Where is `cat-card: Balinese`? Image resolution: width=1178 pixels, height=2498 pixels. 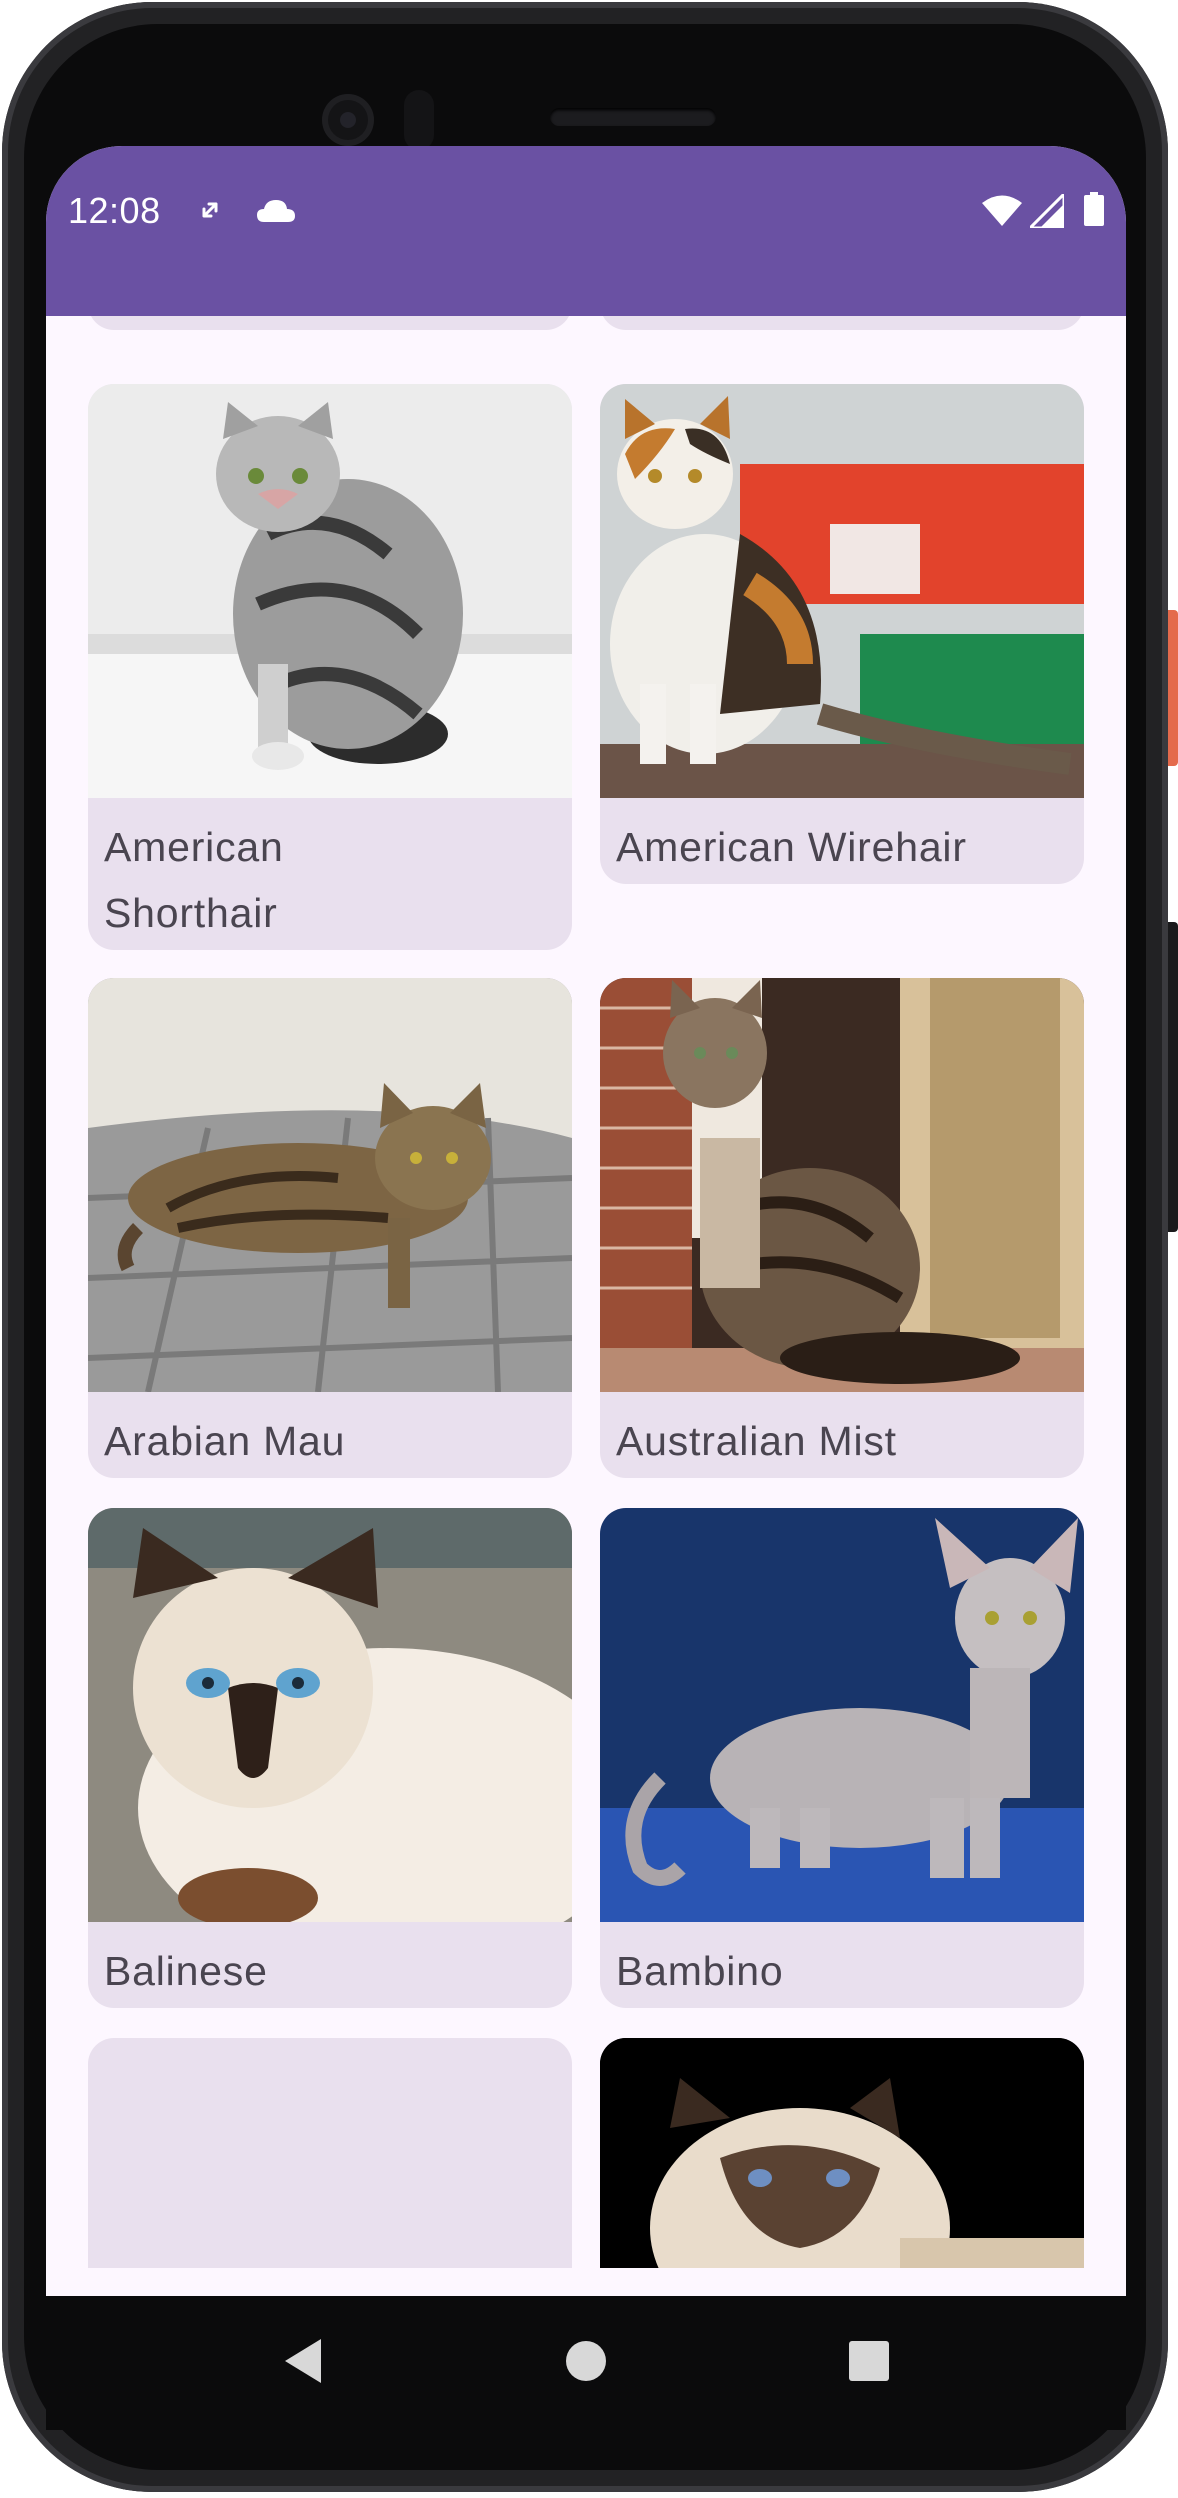
cat-card: Balinese is located at coordinates (330, 1758).